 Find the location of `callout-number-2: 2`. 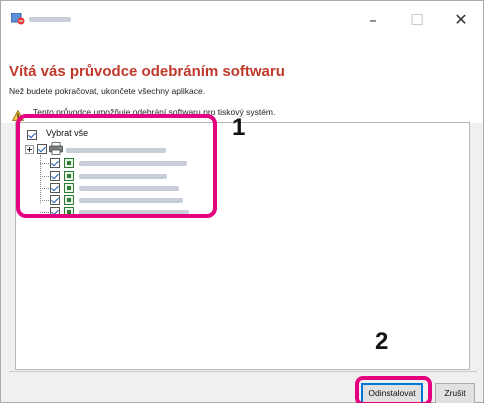

callout-number-2: 2 is located at coordinates (382, 341).